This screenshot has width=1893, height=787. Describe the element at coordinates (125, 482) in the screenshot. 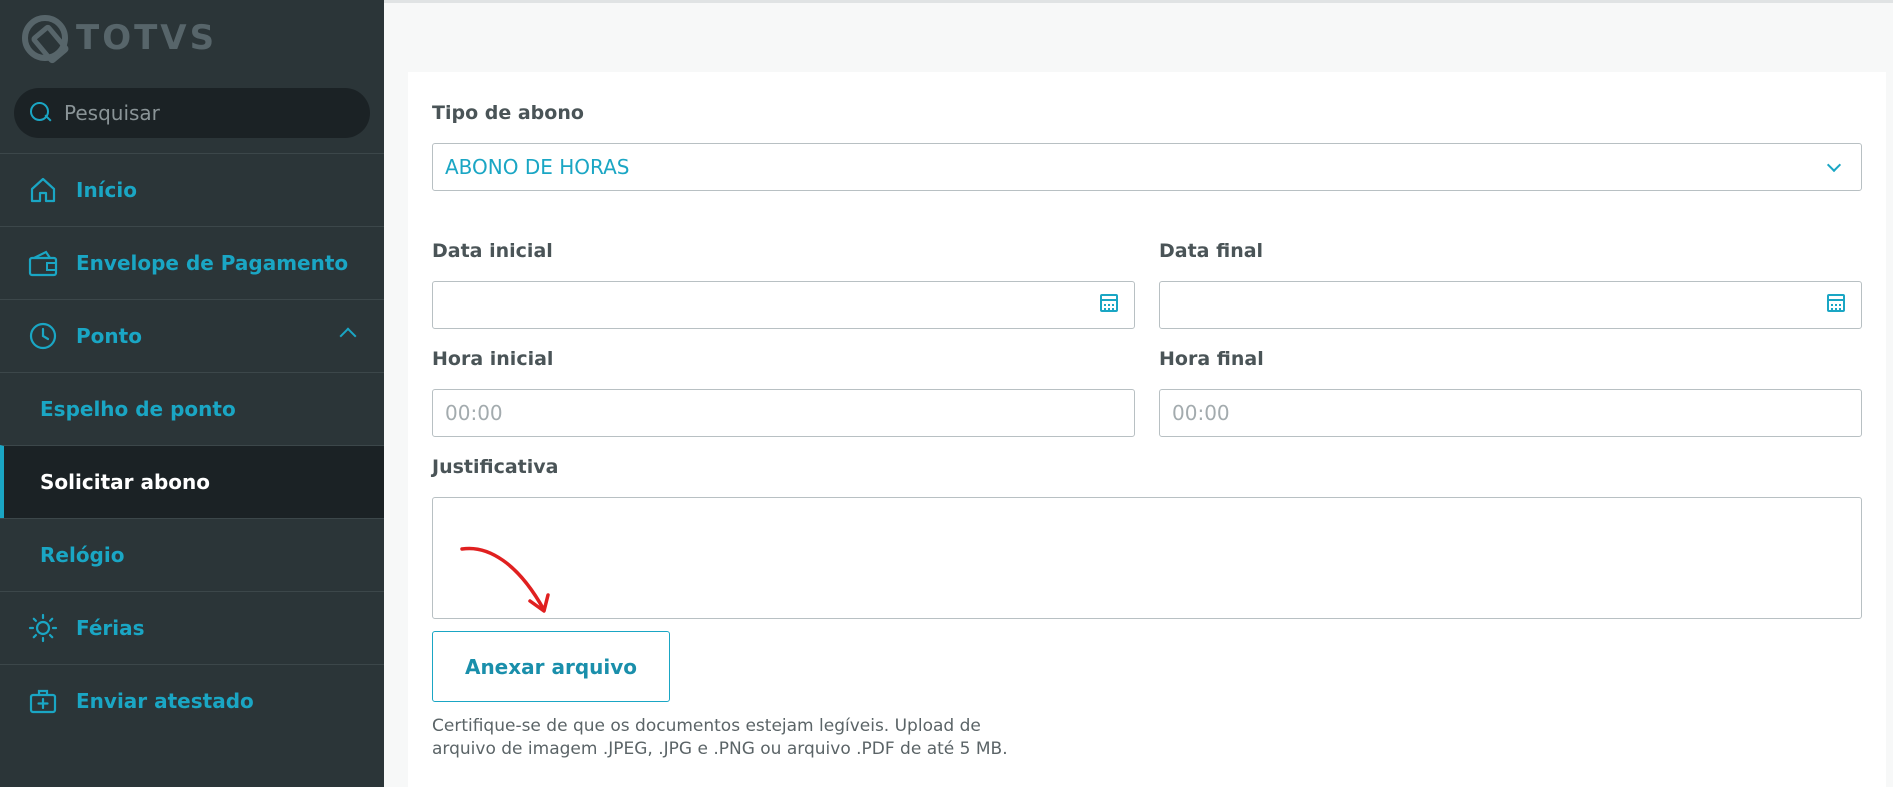

I see `sidebar-item-label: Solicitar abono` at that location.